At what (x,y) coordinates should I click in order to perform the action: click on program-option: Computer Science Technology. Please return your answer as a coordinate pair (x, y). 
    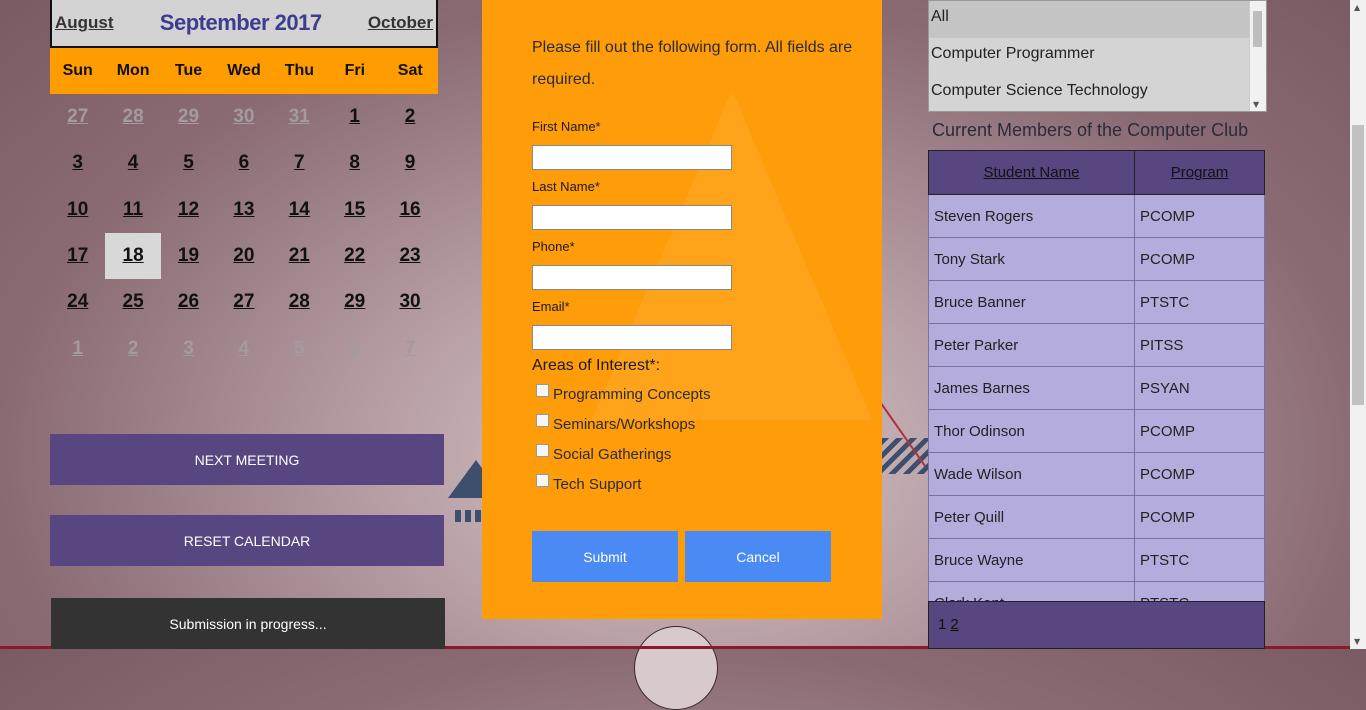
    Looking at the image, I should click on (1097, 90).